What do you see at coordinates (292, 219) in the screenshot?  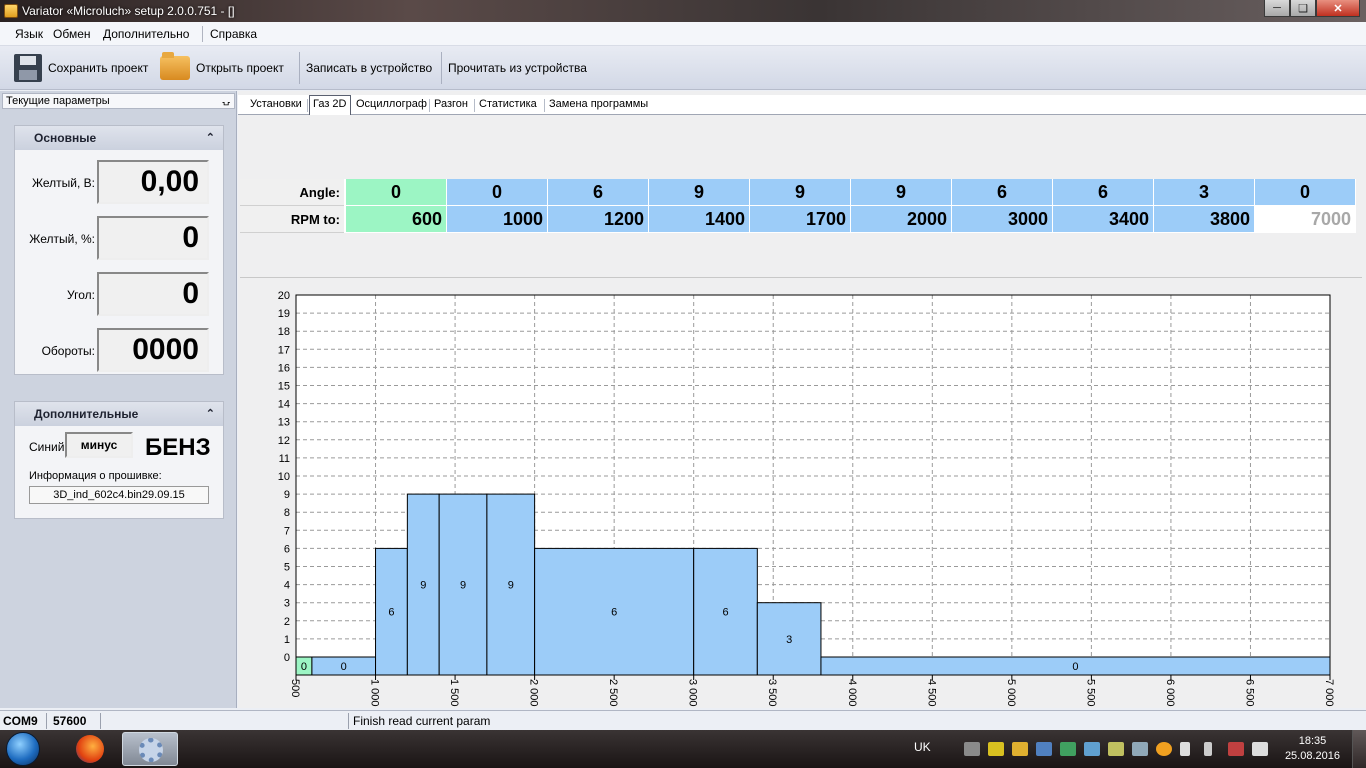 I see `rpm-row-header: RPM to:` at bounding box center [292, 219].